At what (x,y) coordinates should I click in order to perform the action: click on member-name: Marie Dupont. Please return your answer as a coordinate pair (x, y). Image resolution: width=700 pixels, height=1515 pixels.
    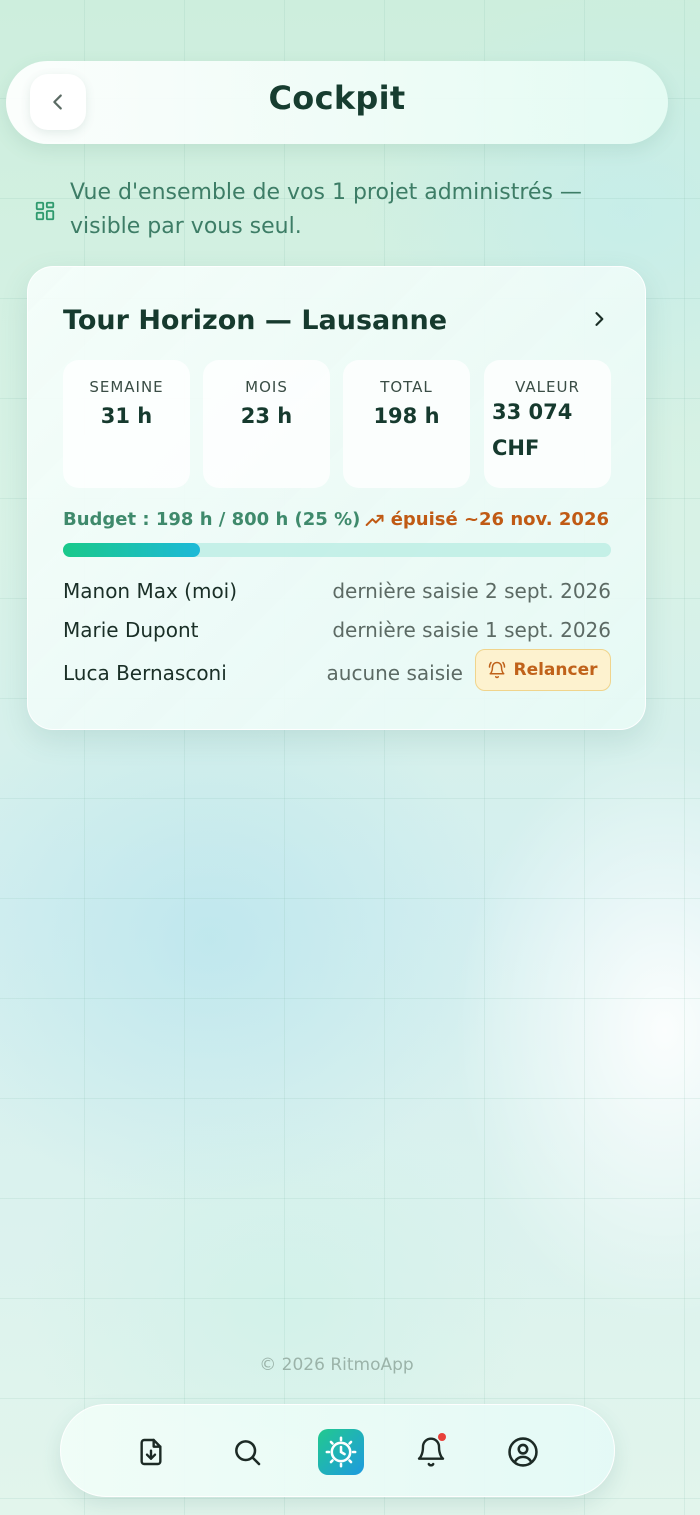
    Looking at the image, I should click on (131, 630).